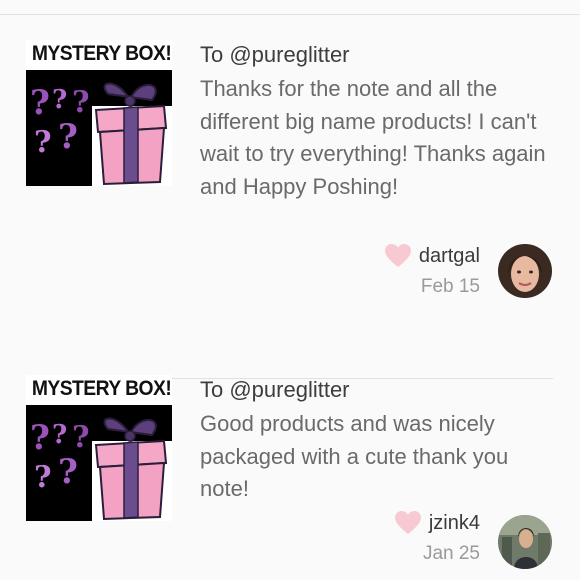 The image size is (580, 580). What do you see at coordinates (454, 523) in the screenshot?
I see `author-username: jzink4` at bounding box center [454, 523].